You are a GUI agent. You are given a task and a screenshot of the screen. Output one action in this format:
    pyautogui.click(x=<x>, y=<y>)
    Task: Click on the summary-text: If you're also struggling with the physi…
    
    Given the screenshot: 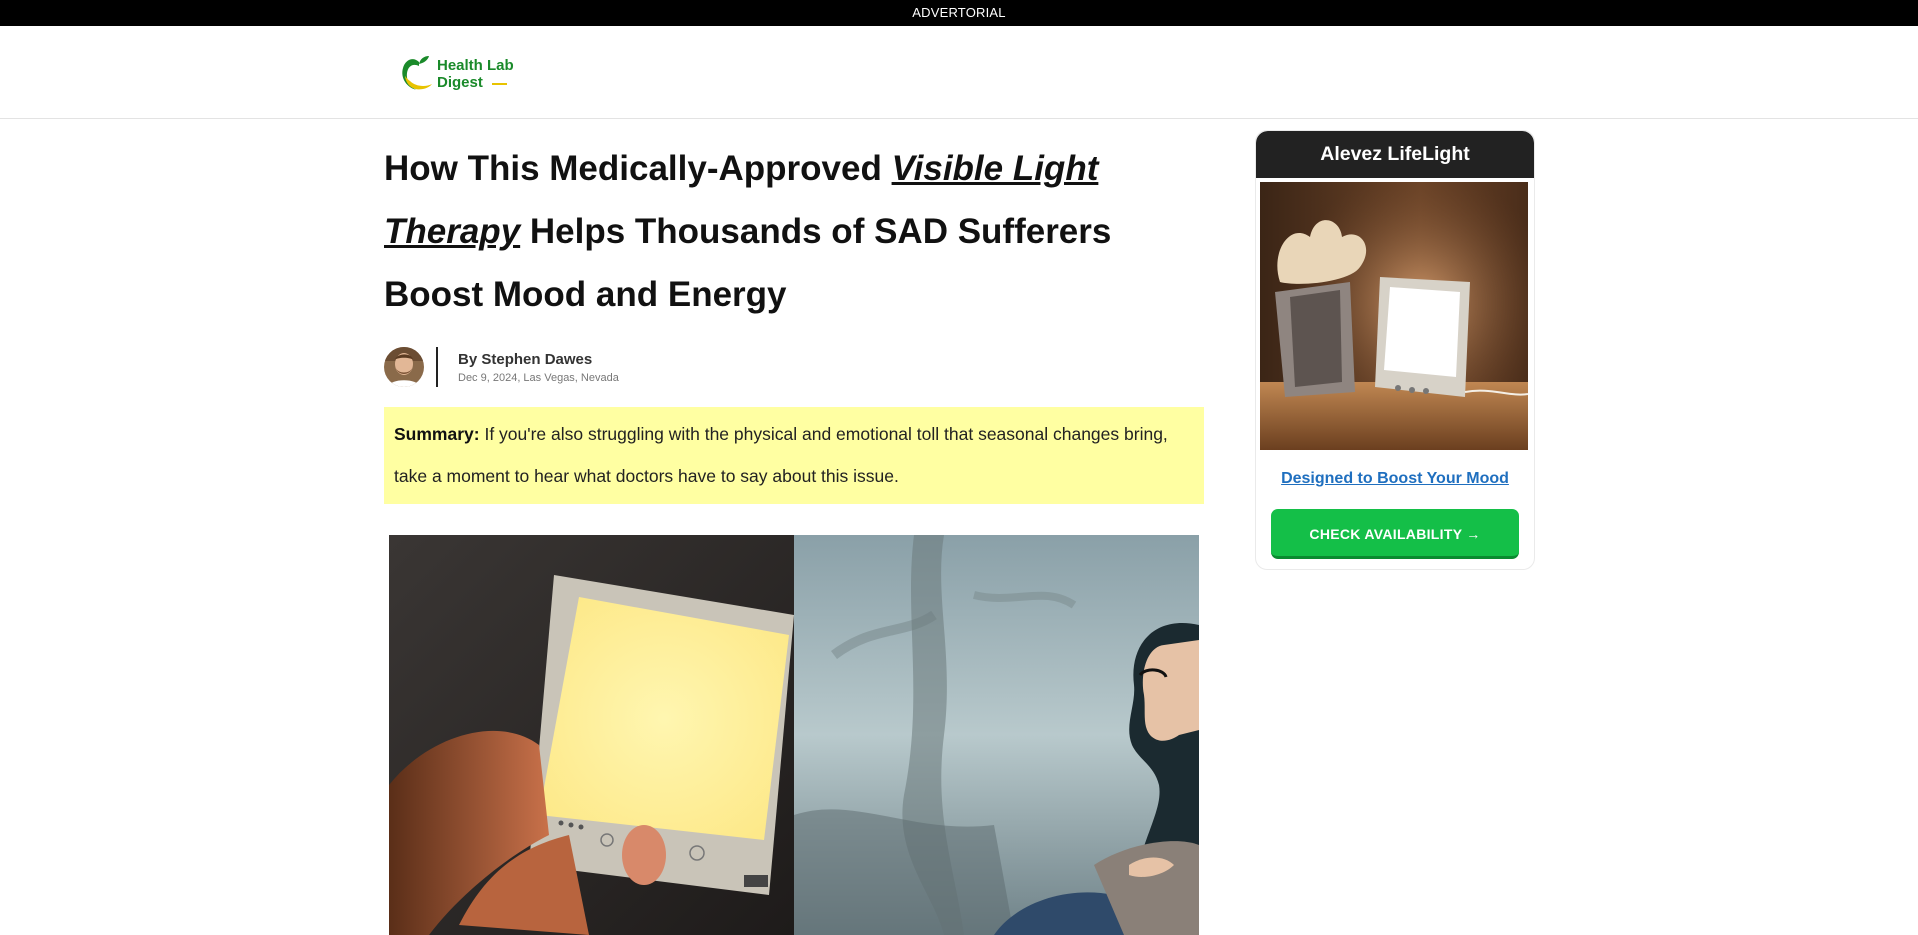 What is the action you would take?
    pyautogui.click(x=781, y=455)
    